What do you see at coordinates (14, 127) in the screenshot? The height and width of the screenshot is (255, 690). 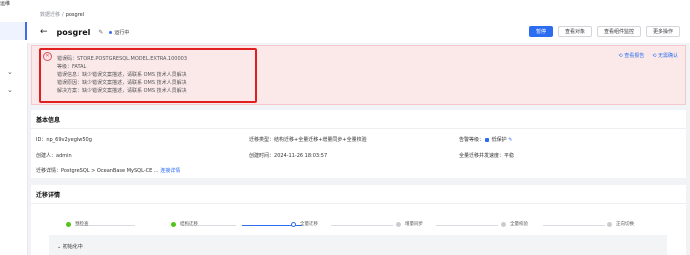 I see `sidebar: 运维 ⌄ ⌄` at bounding box center [14, 127].